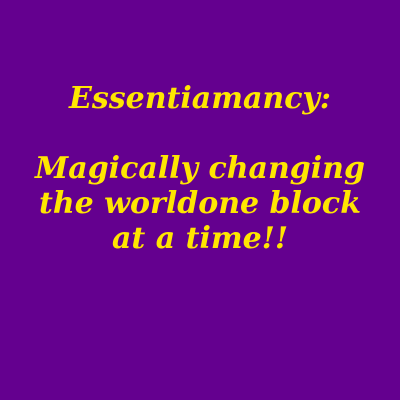  I want to click on tagline-line-3: at a time!!, so click(200, 238).